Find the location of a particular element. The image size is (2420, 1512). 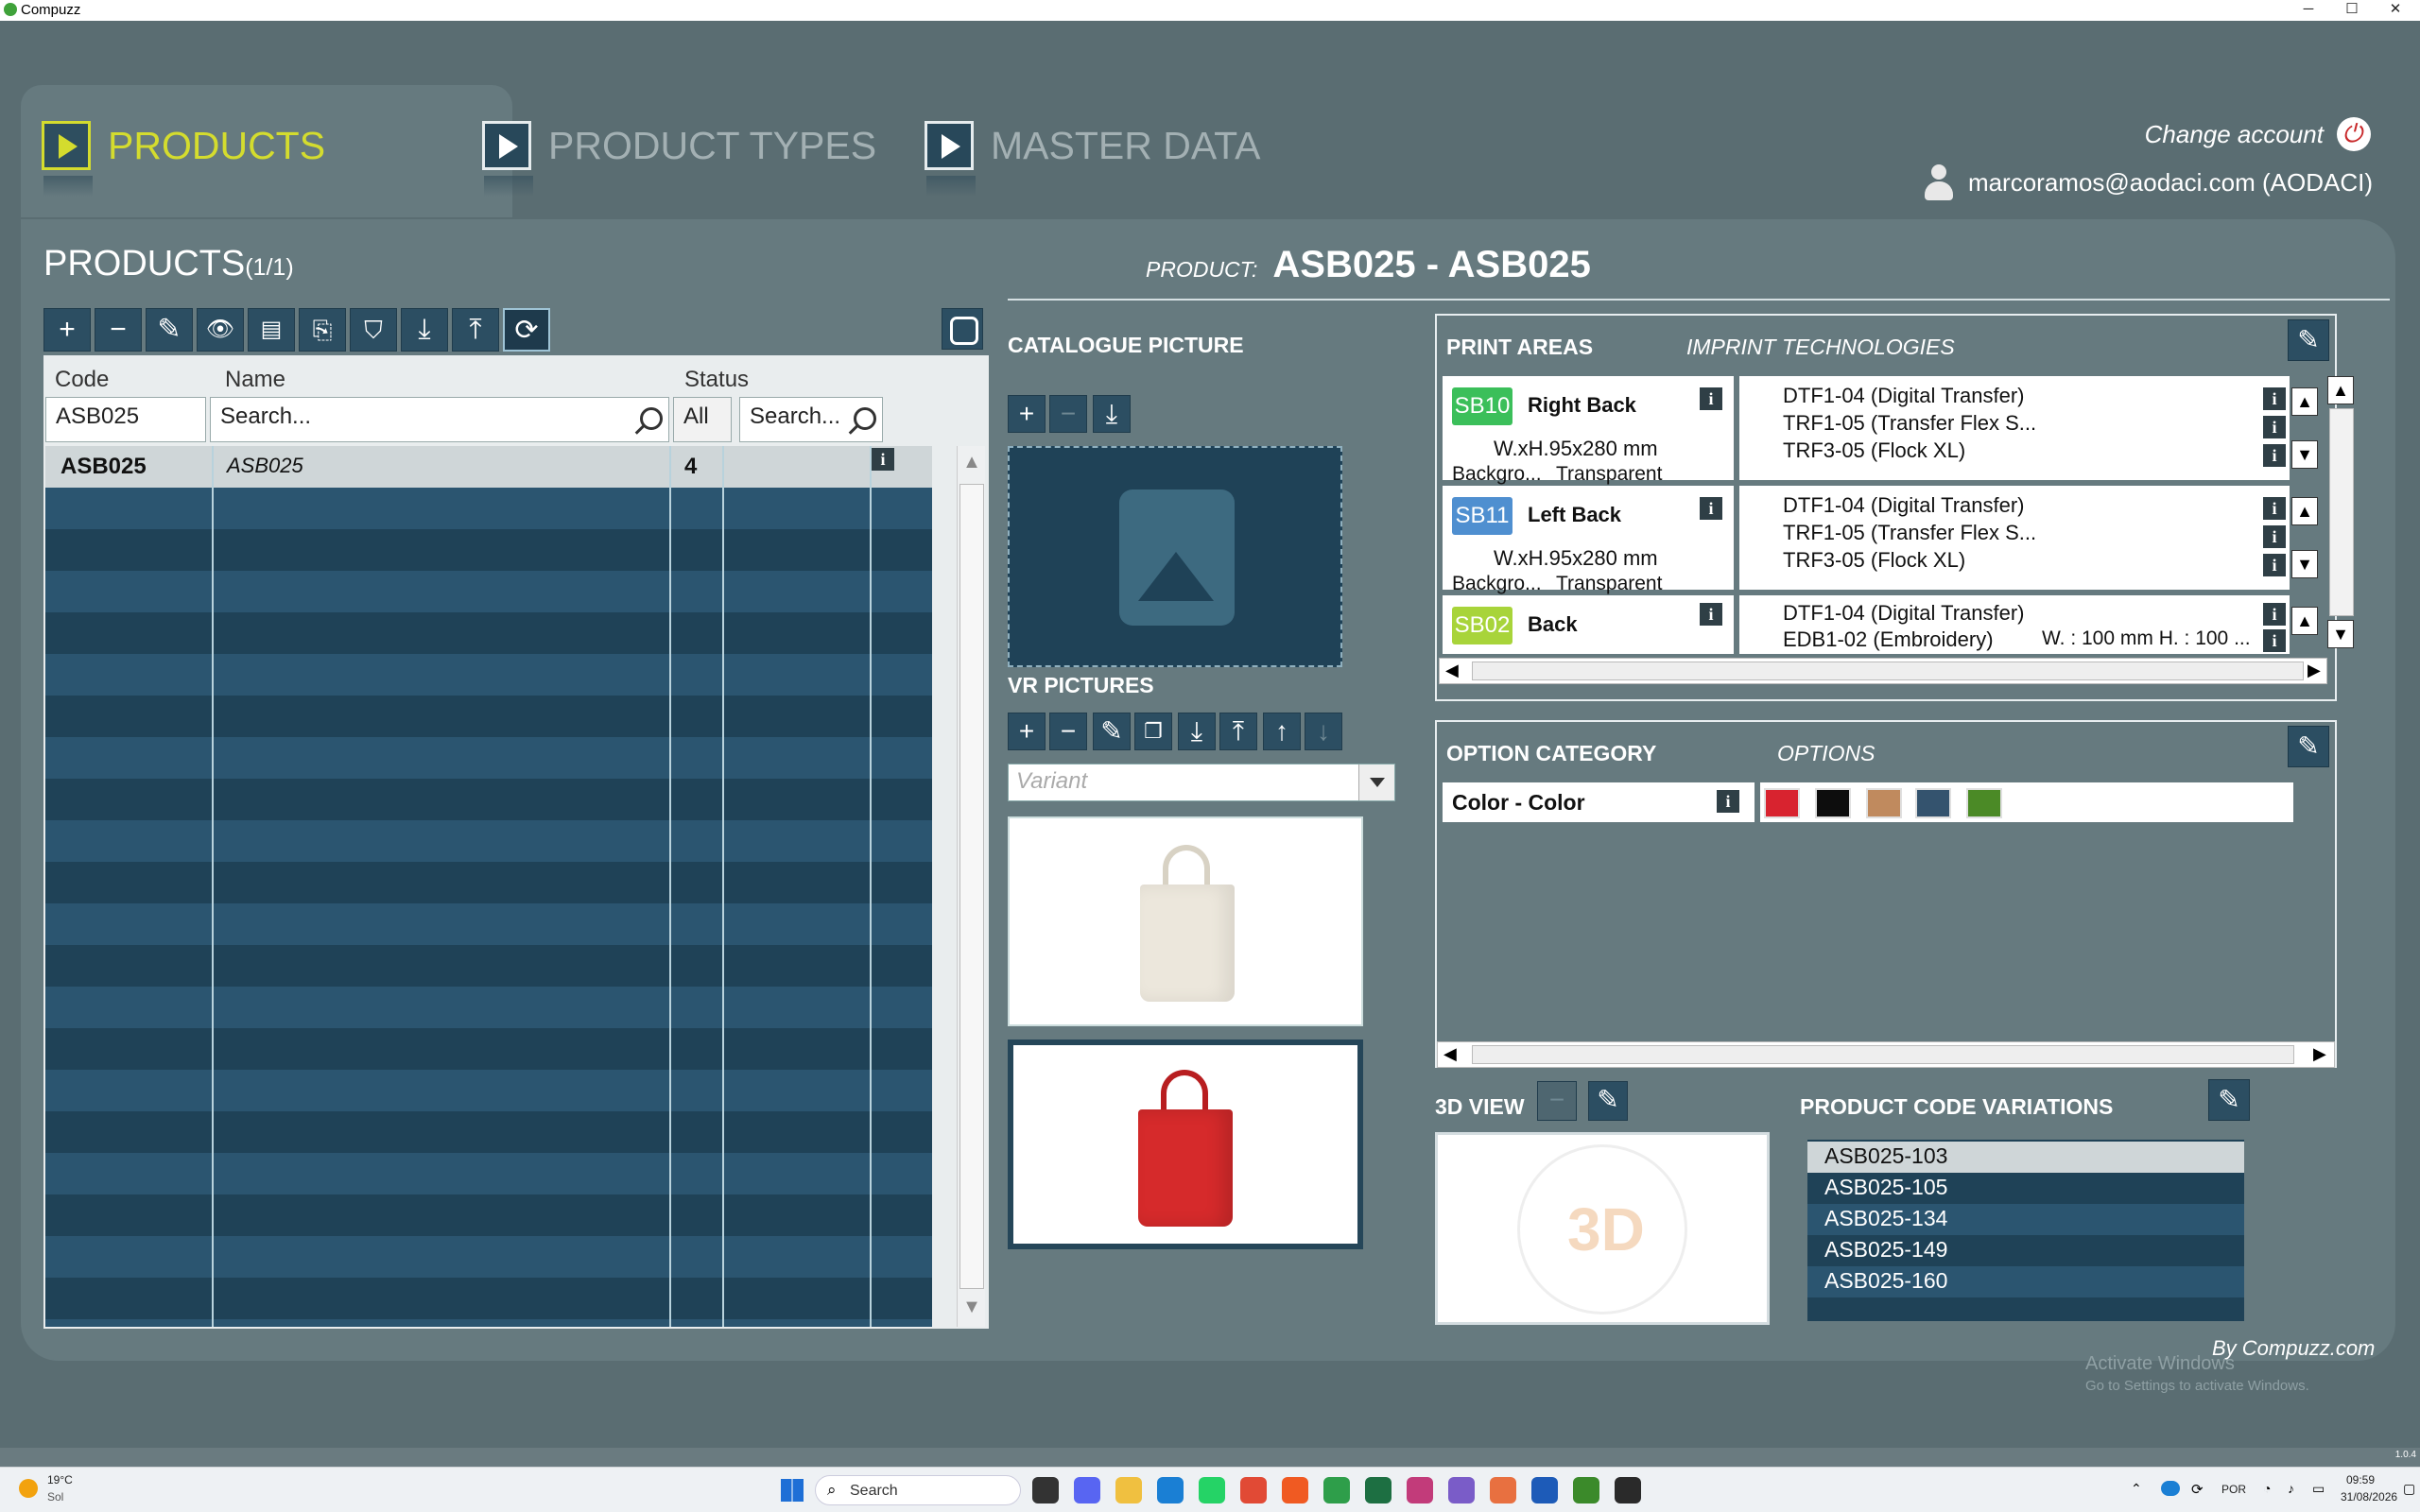

list-item: ASB025-105 is located at coordinates (2026, 1188).